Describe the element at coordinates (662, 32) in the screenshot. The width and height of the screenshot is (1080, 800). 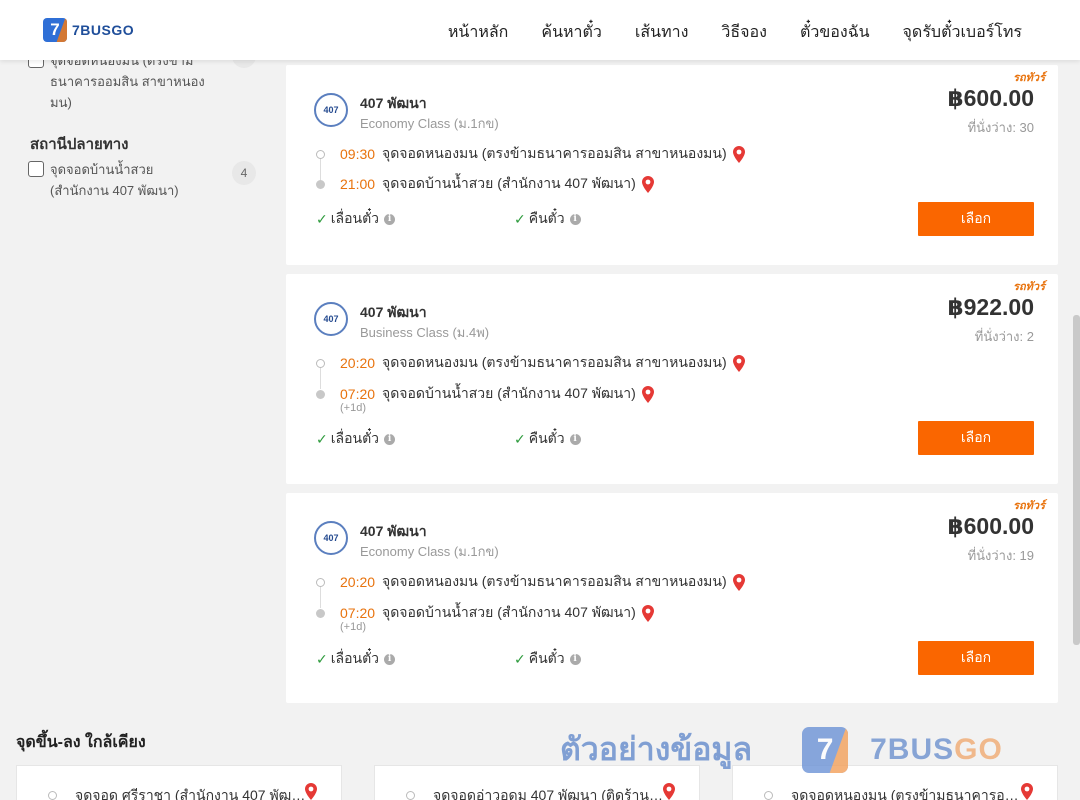
I see `nav-routes: เส้นทาง` at that location.